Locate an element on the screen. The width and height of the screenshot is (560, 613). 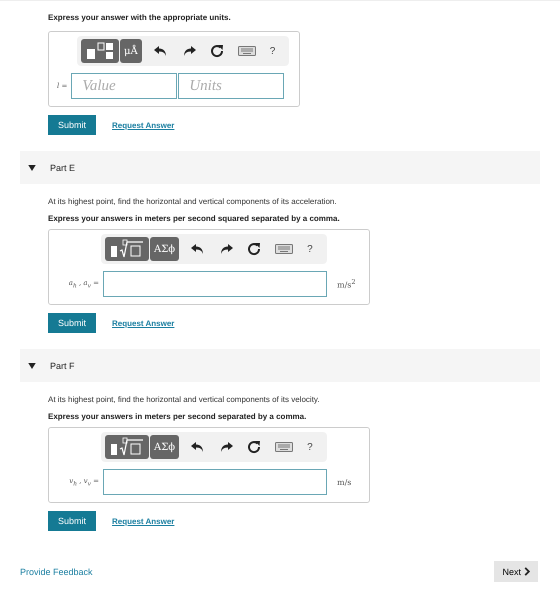
units-template-icon is located at coordinates (100, 51).